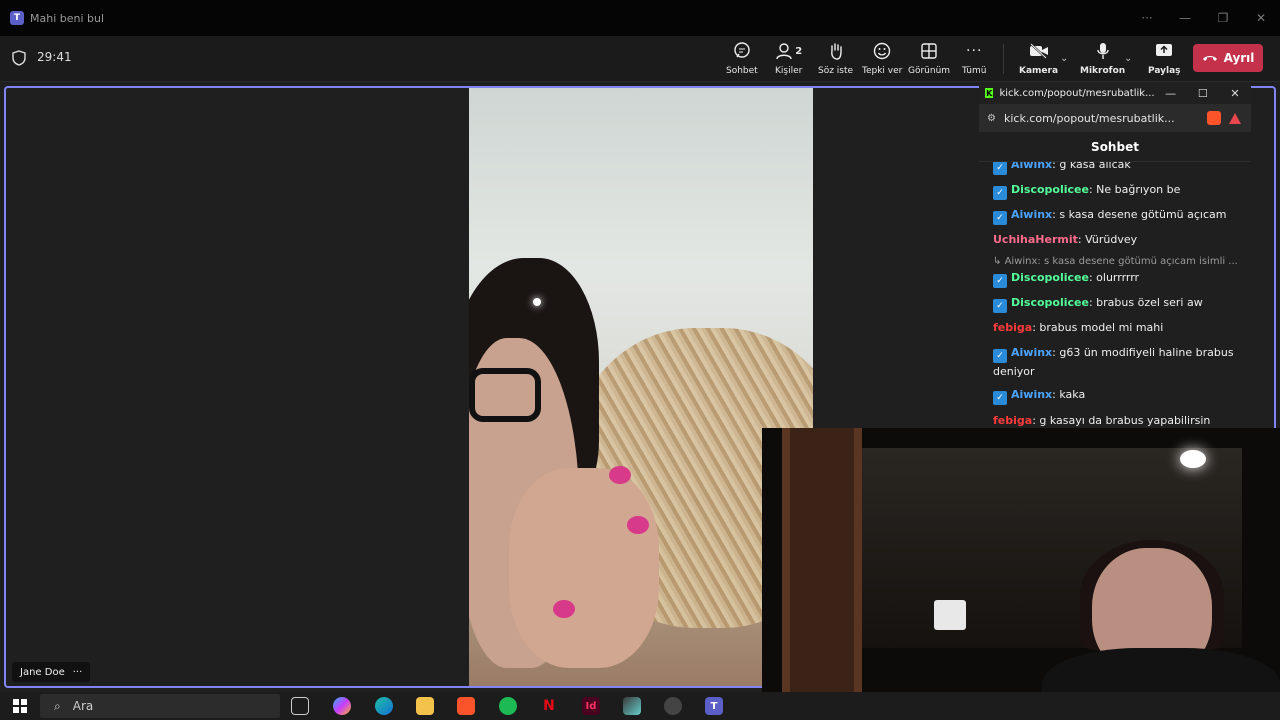  What do you see at coordinates (882, 51) in the screenshot?
I see `smile-icon` at bounding box center [882, 51].